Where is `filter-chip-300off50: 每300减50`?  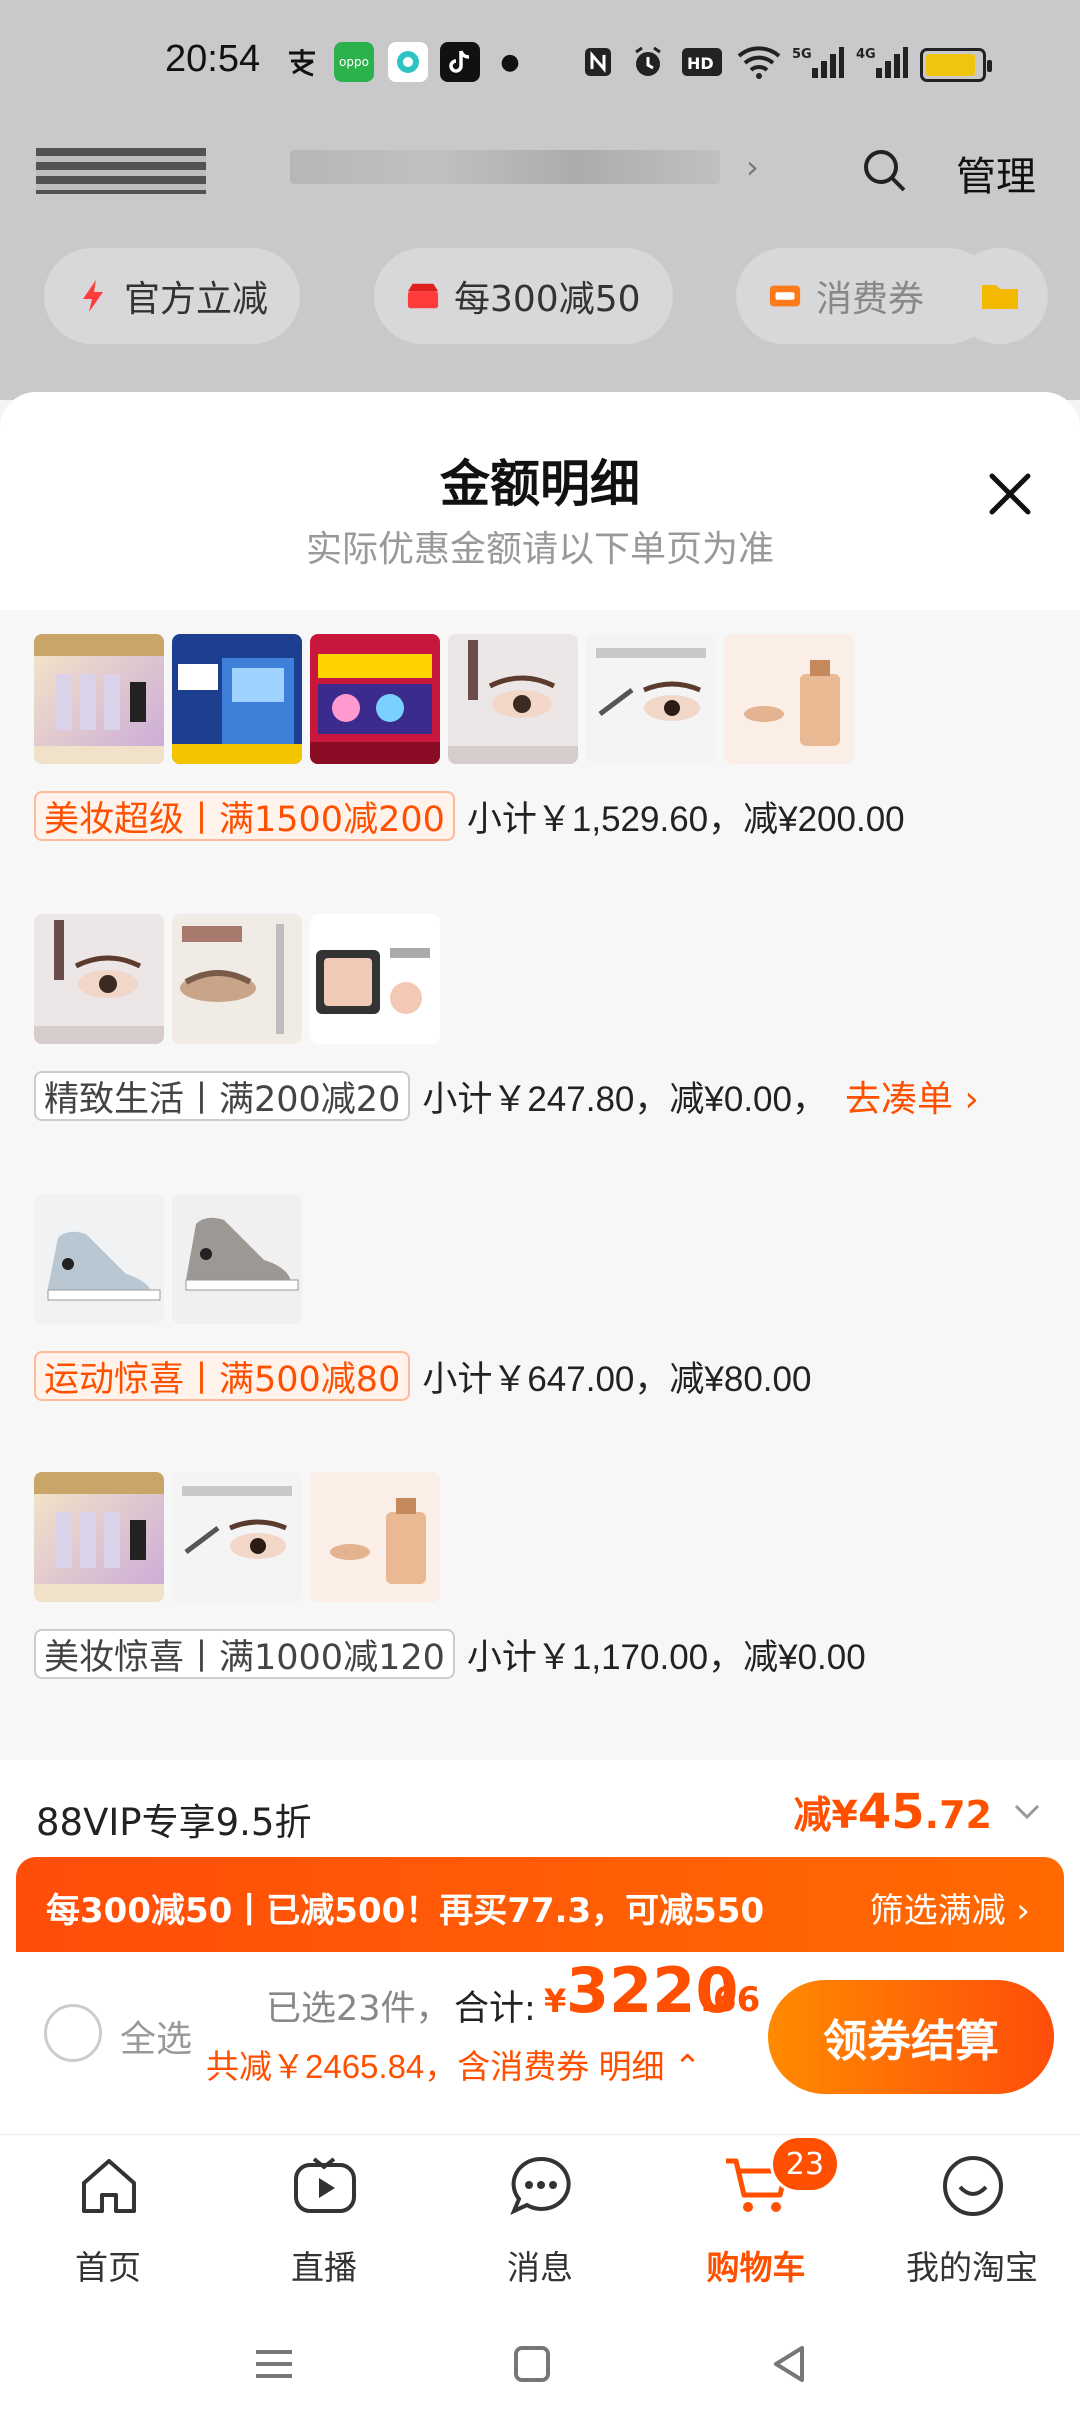
filter-chip-300off50: 每300减50 is located at coordinates (523, 296).